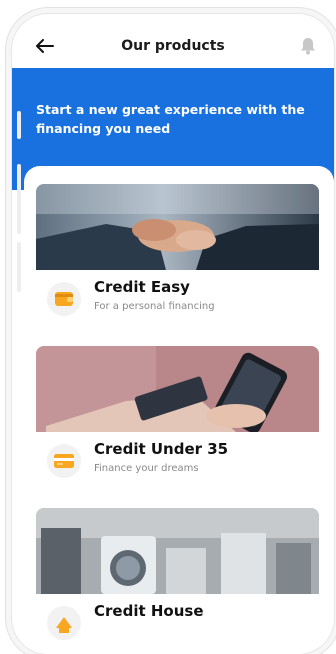  I want to click on volume-button, so click(19, 125).